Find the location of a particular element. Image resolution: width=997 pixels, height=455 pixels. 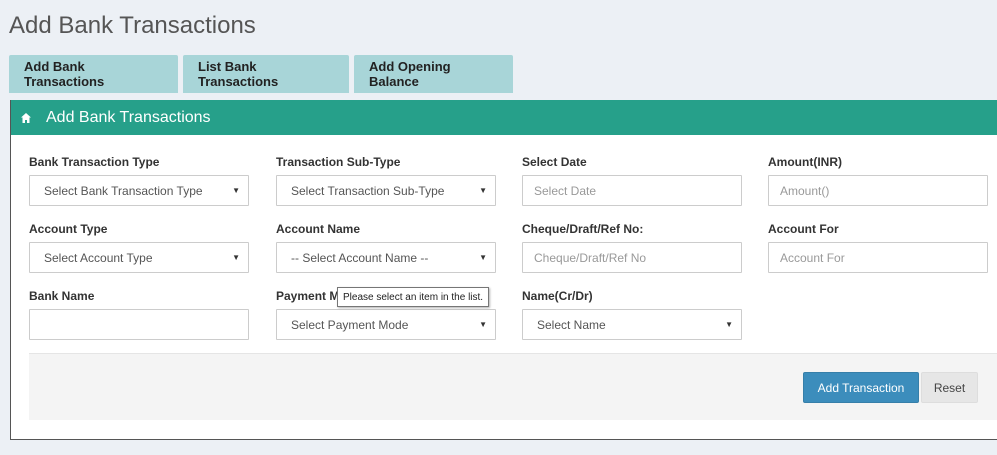

amount-label: Amount(INR) is located at coordinates (805, 162).